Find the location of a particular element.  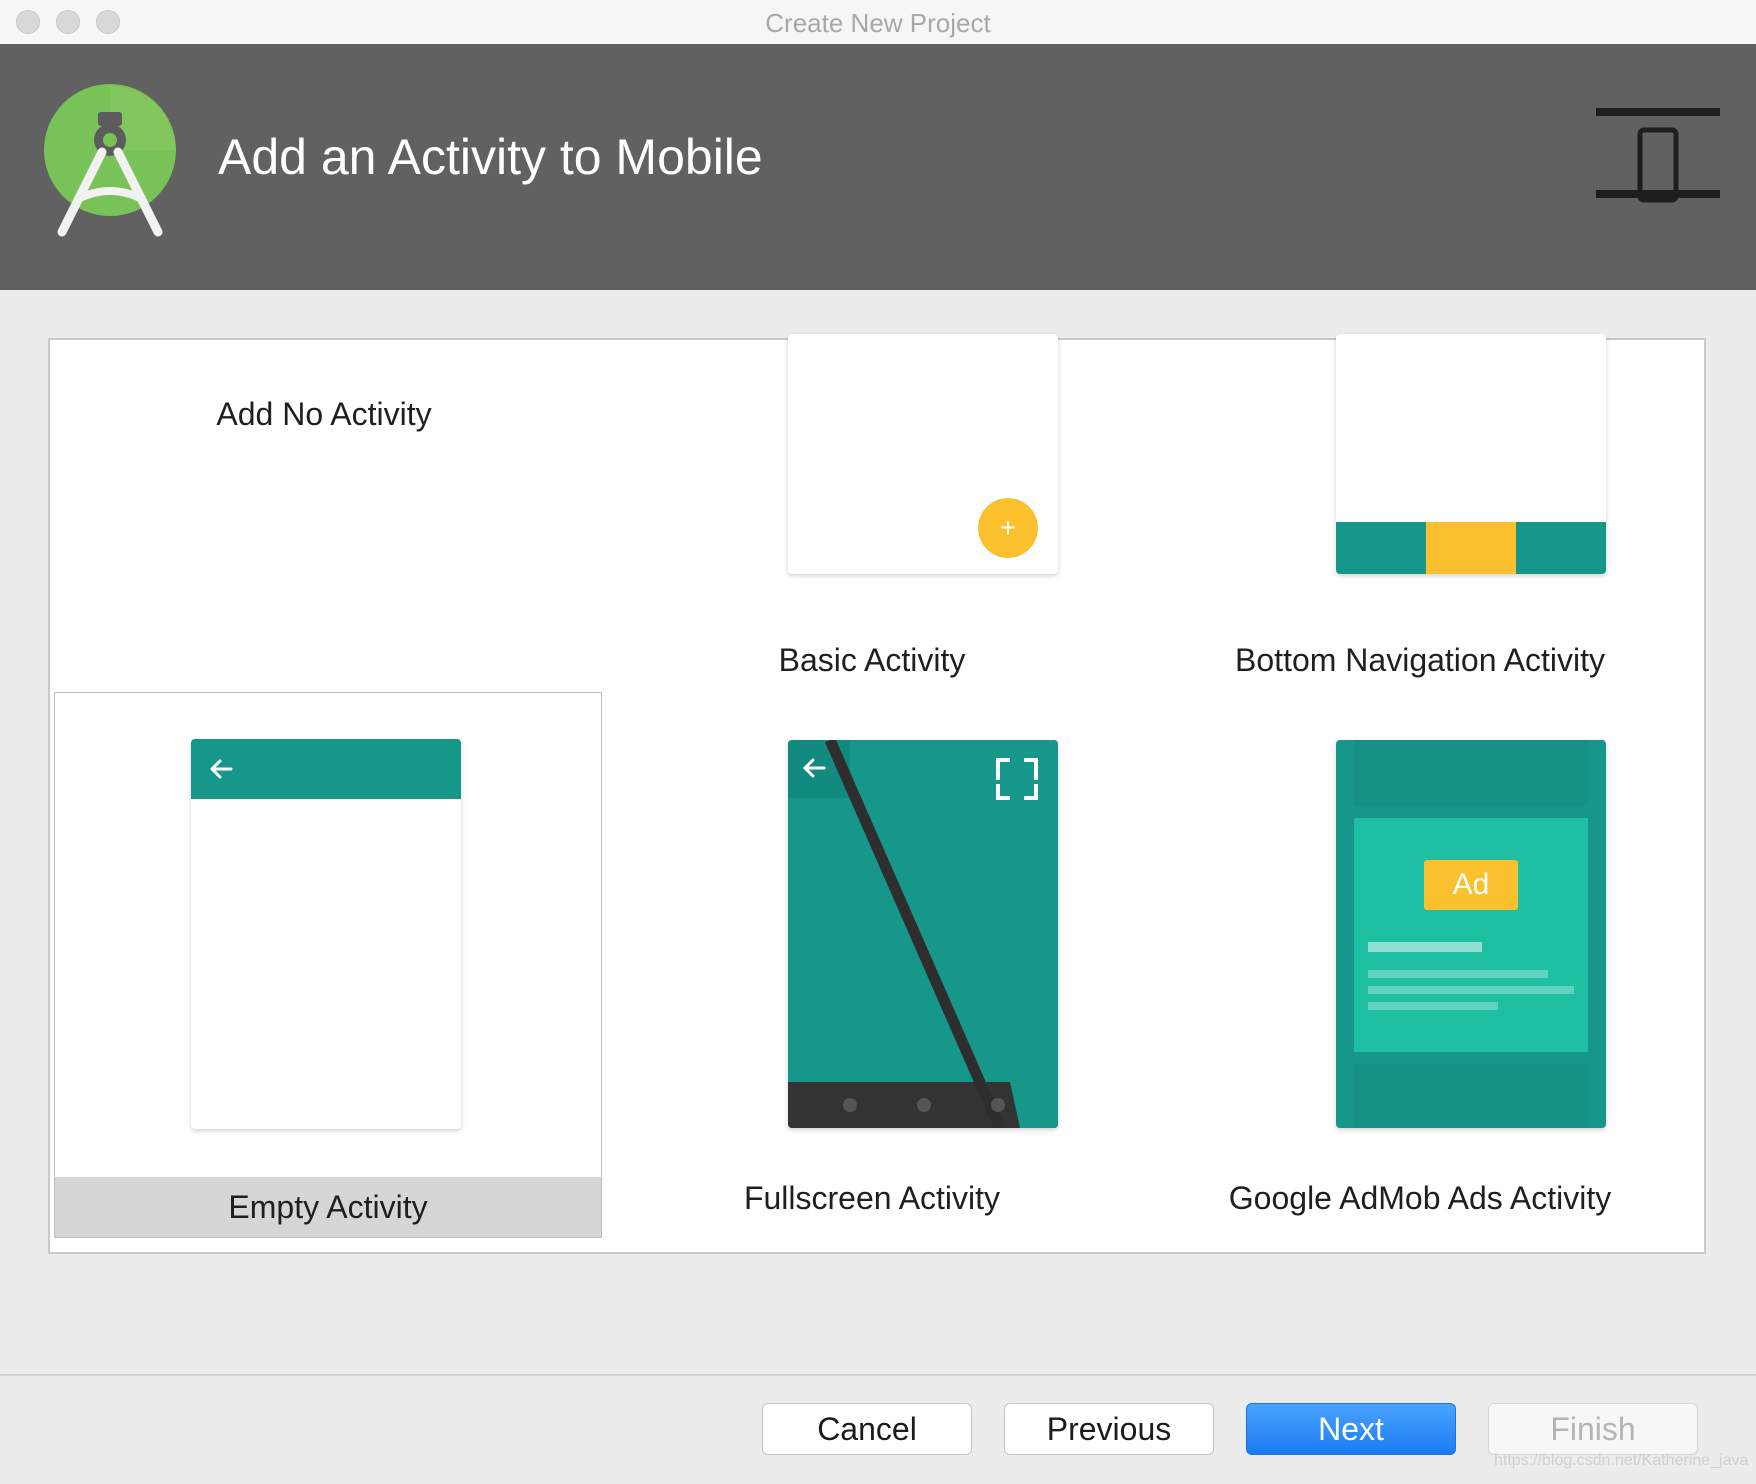

phone-form-factor-icon is located at coordinates (1658, 155).